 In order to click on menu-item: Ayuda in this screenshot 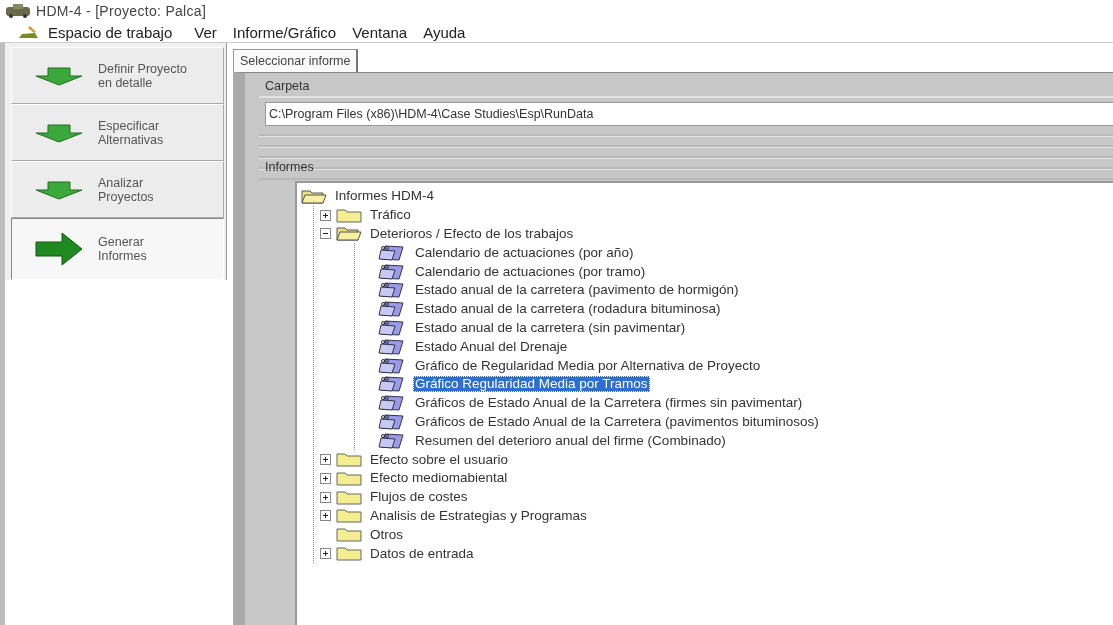, I will do `click(444, 32)`.